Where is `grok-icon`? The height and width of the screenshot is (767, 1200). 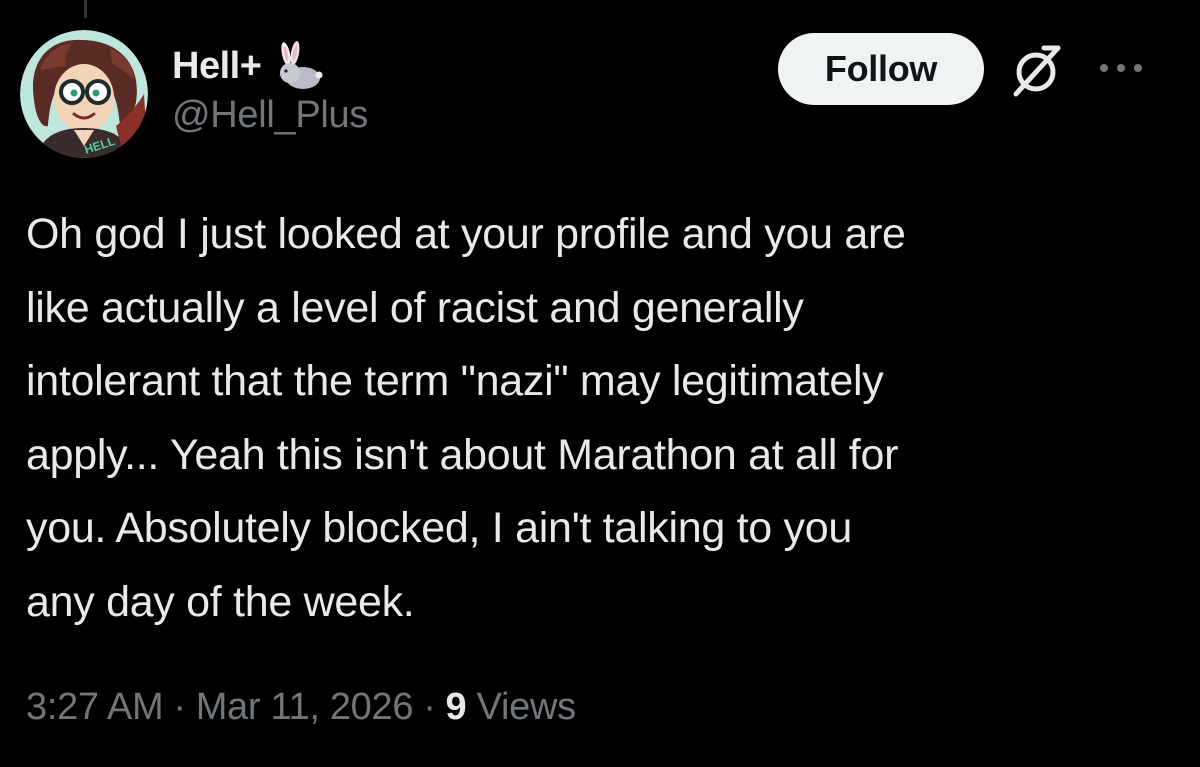 grok-icon is located at coordinates (1037, 71).